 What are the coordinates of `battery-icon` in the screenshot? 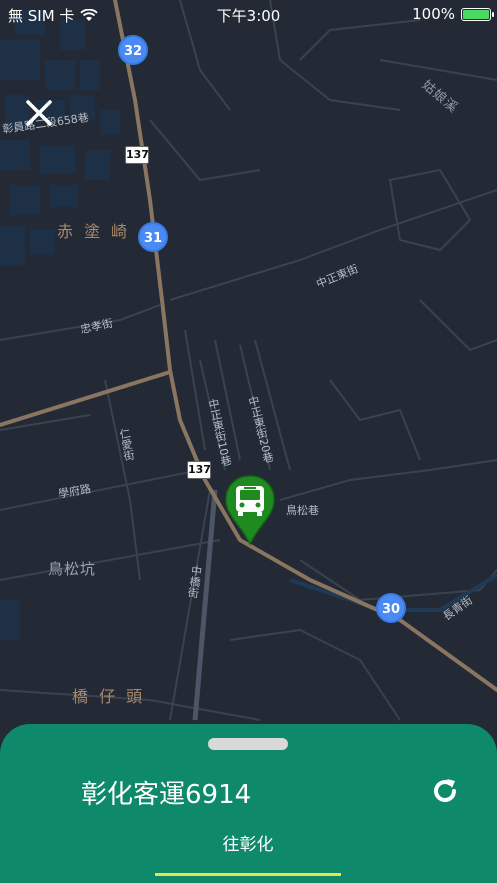 It's located at (477, 14).